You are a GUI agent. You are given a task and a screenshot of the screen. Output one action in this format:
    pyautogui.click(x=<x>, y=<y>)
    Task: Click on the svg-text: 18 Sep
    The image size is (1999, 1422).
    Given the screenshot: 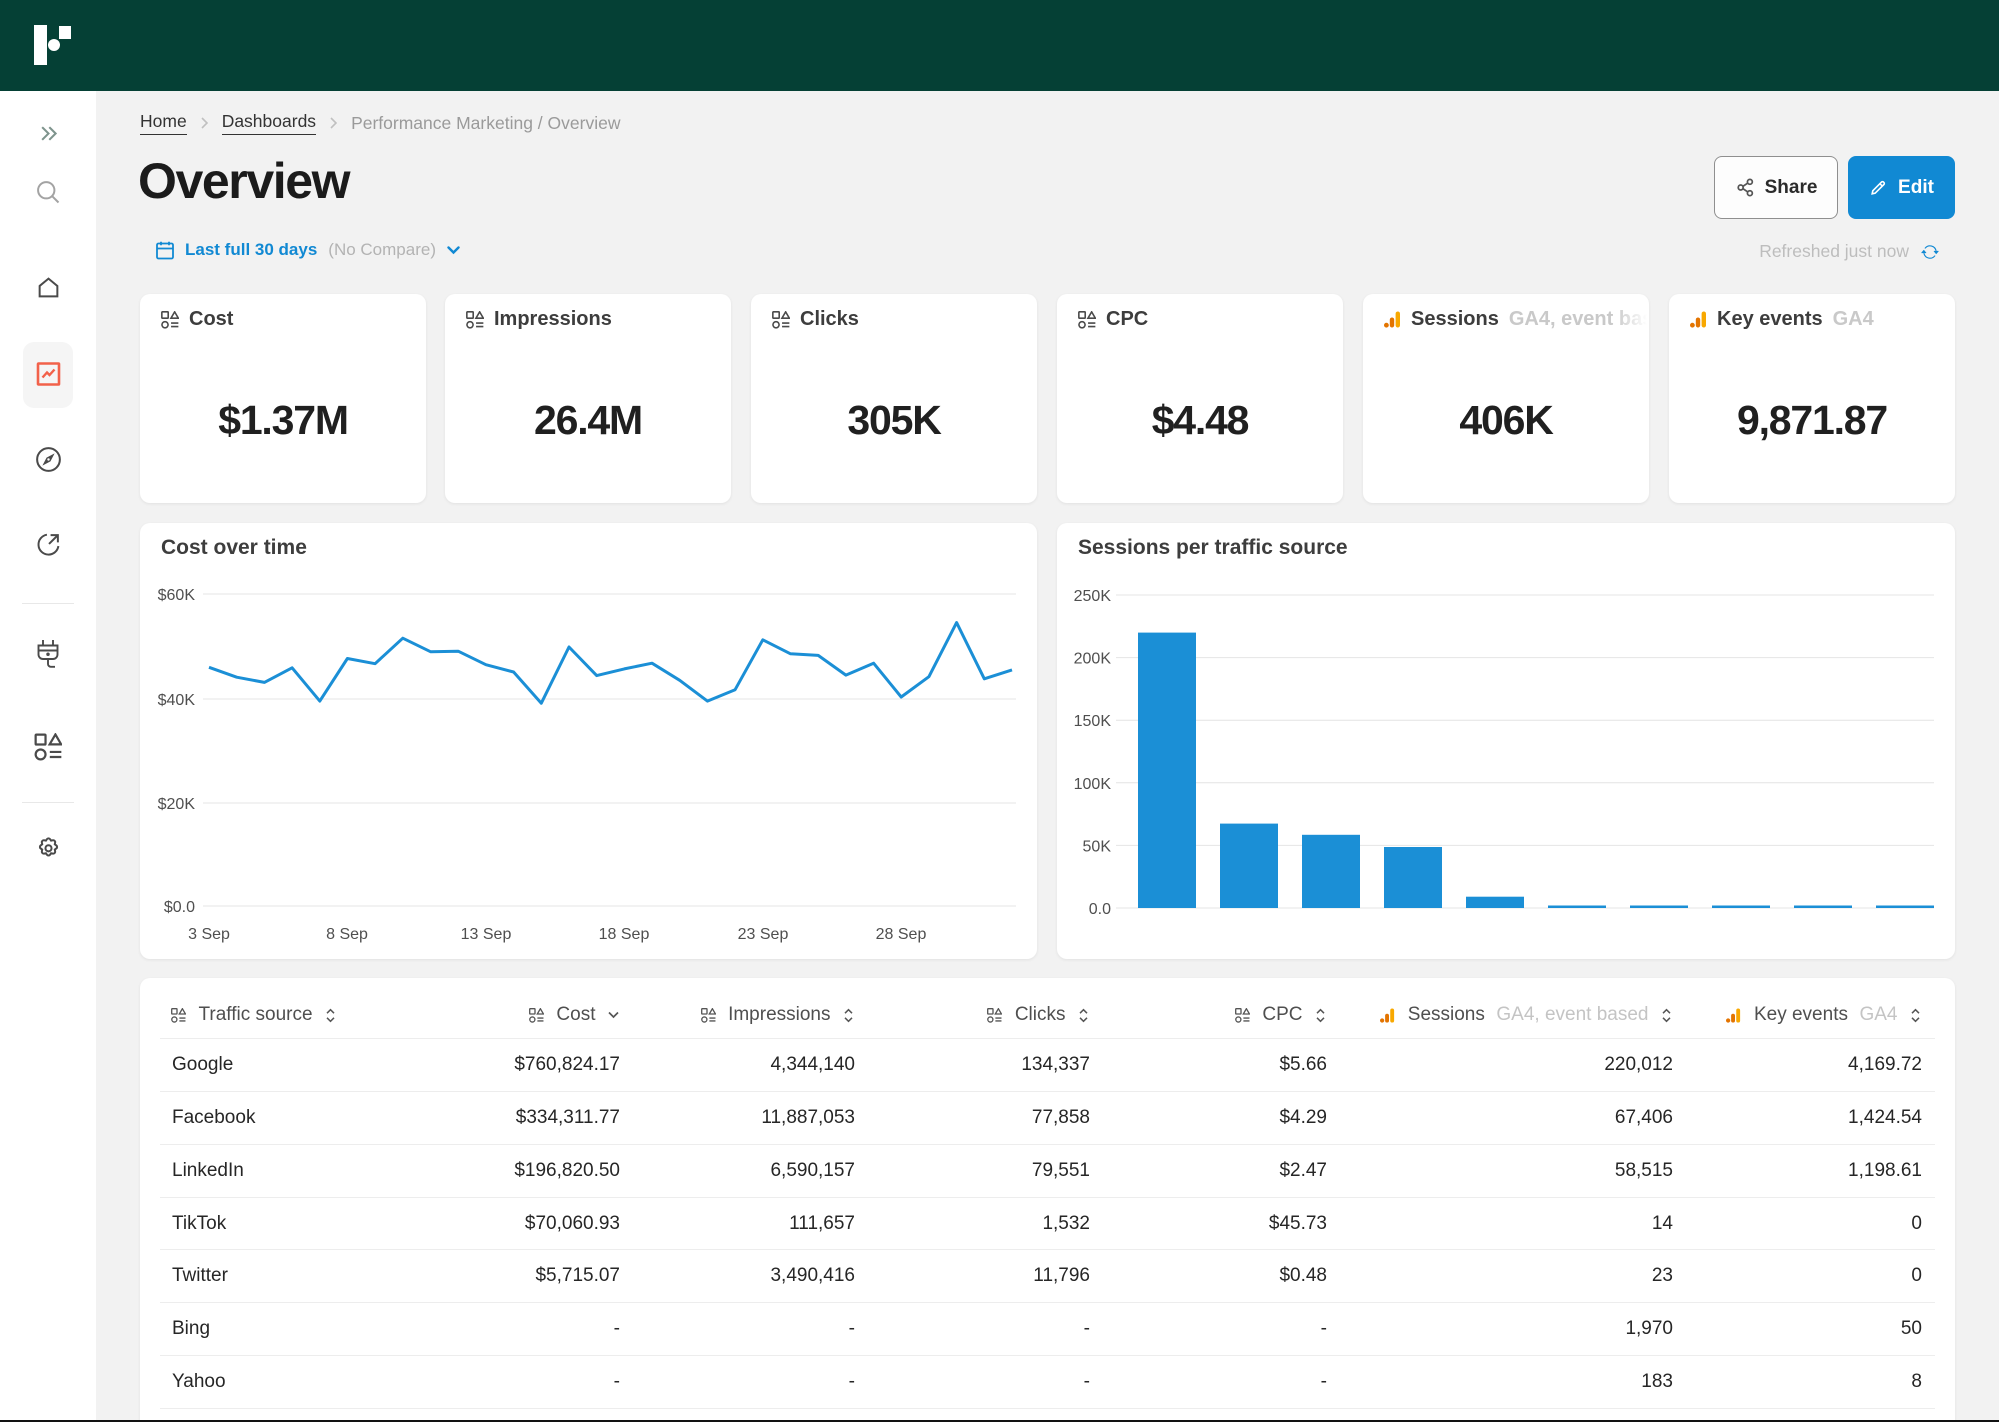 What is the action you would take?
    pyautogui.click(x=624, y=934)
    